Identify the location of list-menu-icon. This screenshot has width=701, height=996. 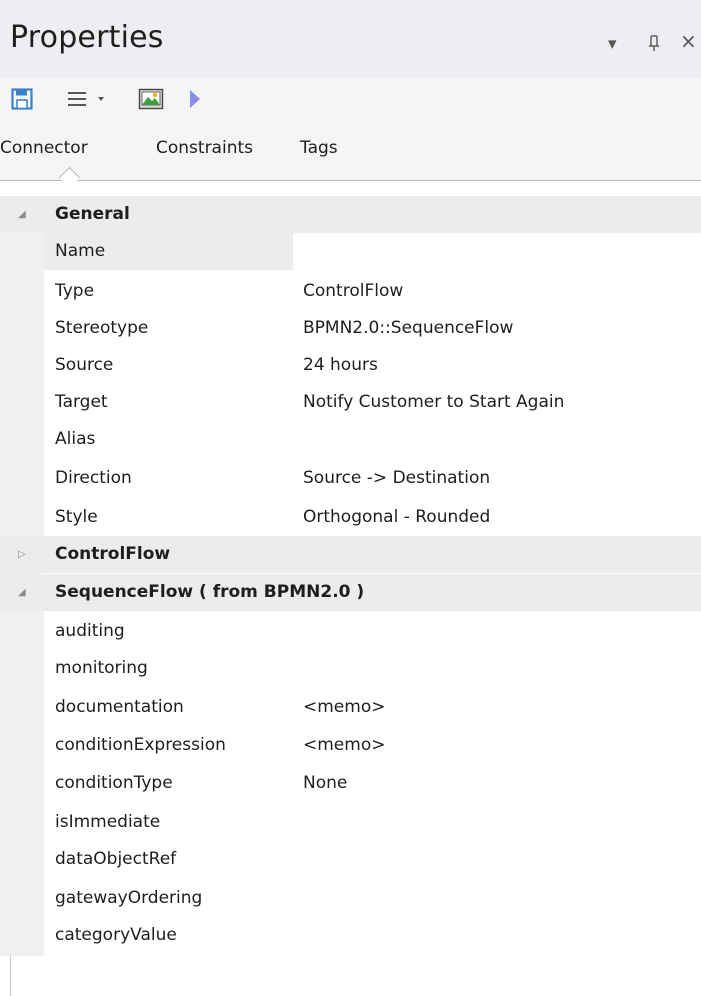
(77, 99).